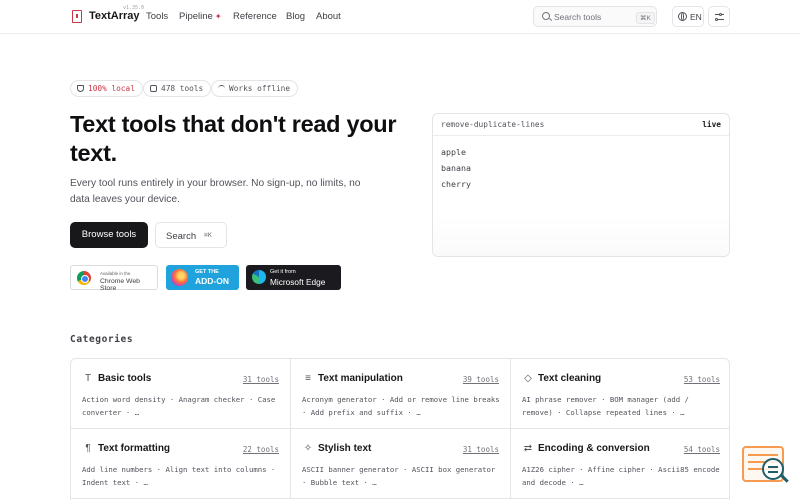  I want to click on demo-header: remove-duplicate-lines live, so click(581, 125).